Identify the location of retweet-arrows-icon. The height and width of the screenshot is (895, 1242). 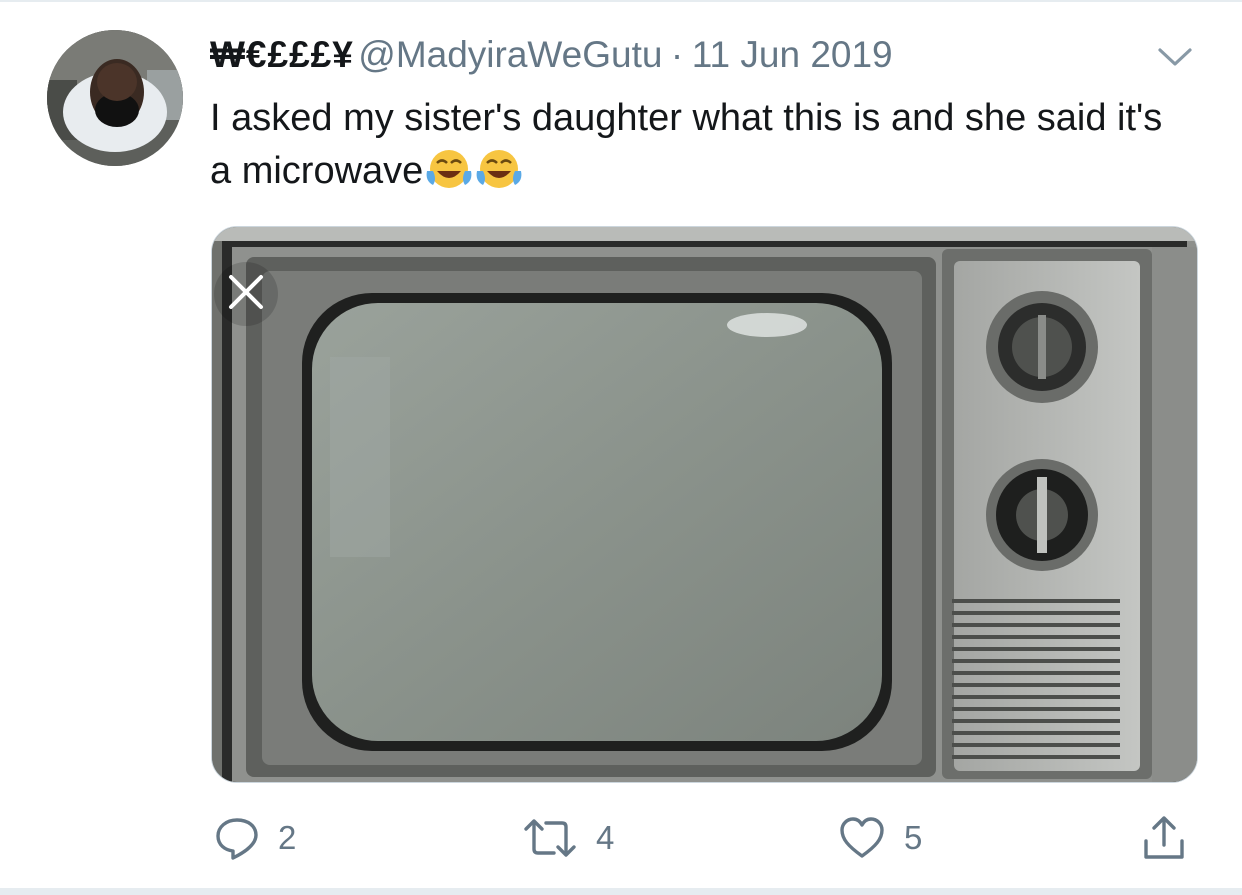
(550, 838).